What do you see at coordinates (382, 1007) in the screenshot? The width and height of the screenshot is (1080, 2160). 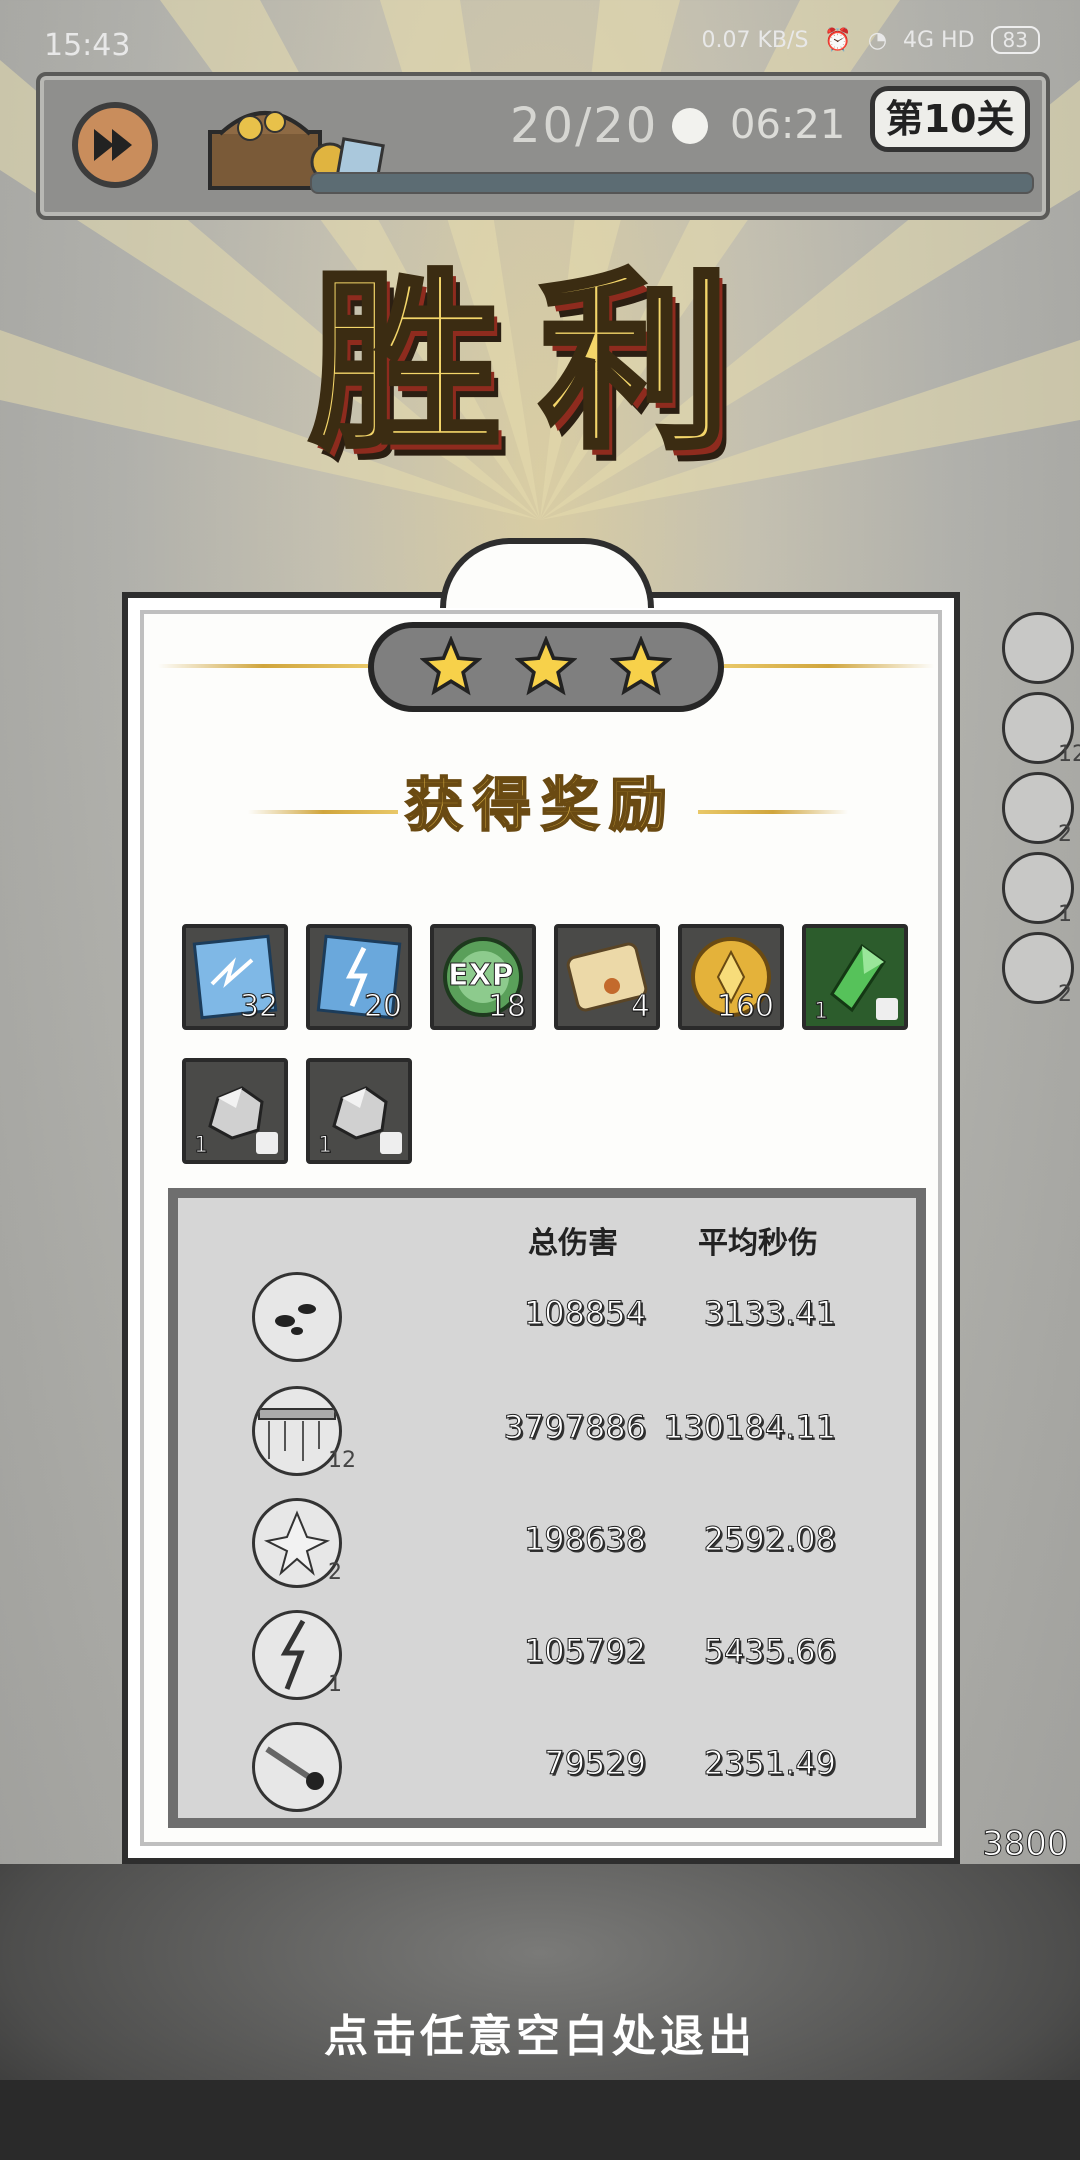 I see `reward-count: 20` at bounding box center [382, 1007].